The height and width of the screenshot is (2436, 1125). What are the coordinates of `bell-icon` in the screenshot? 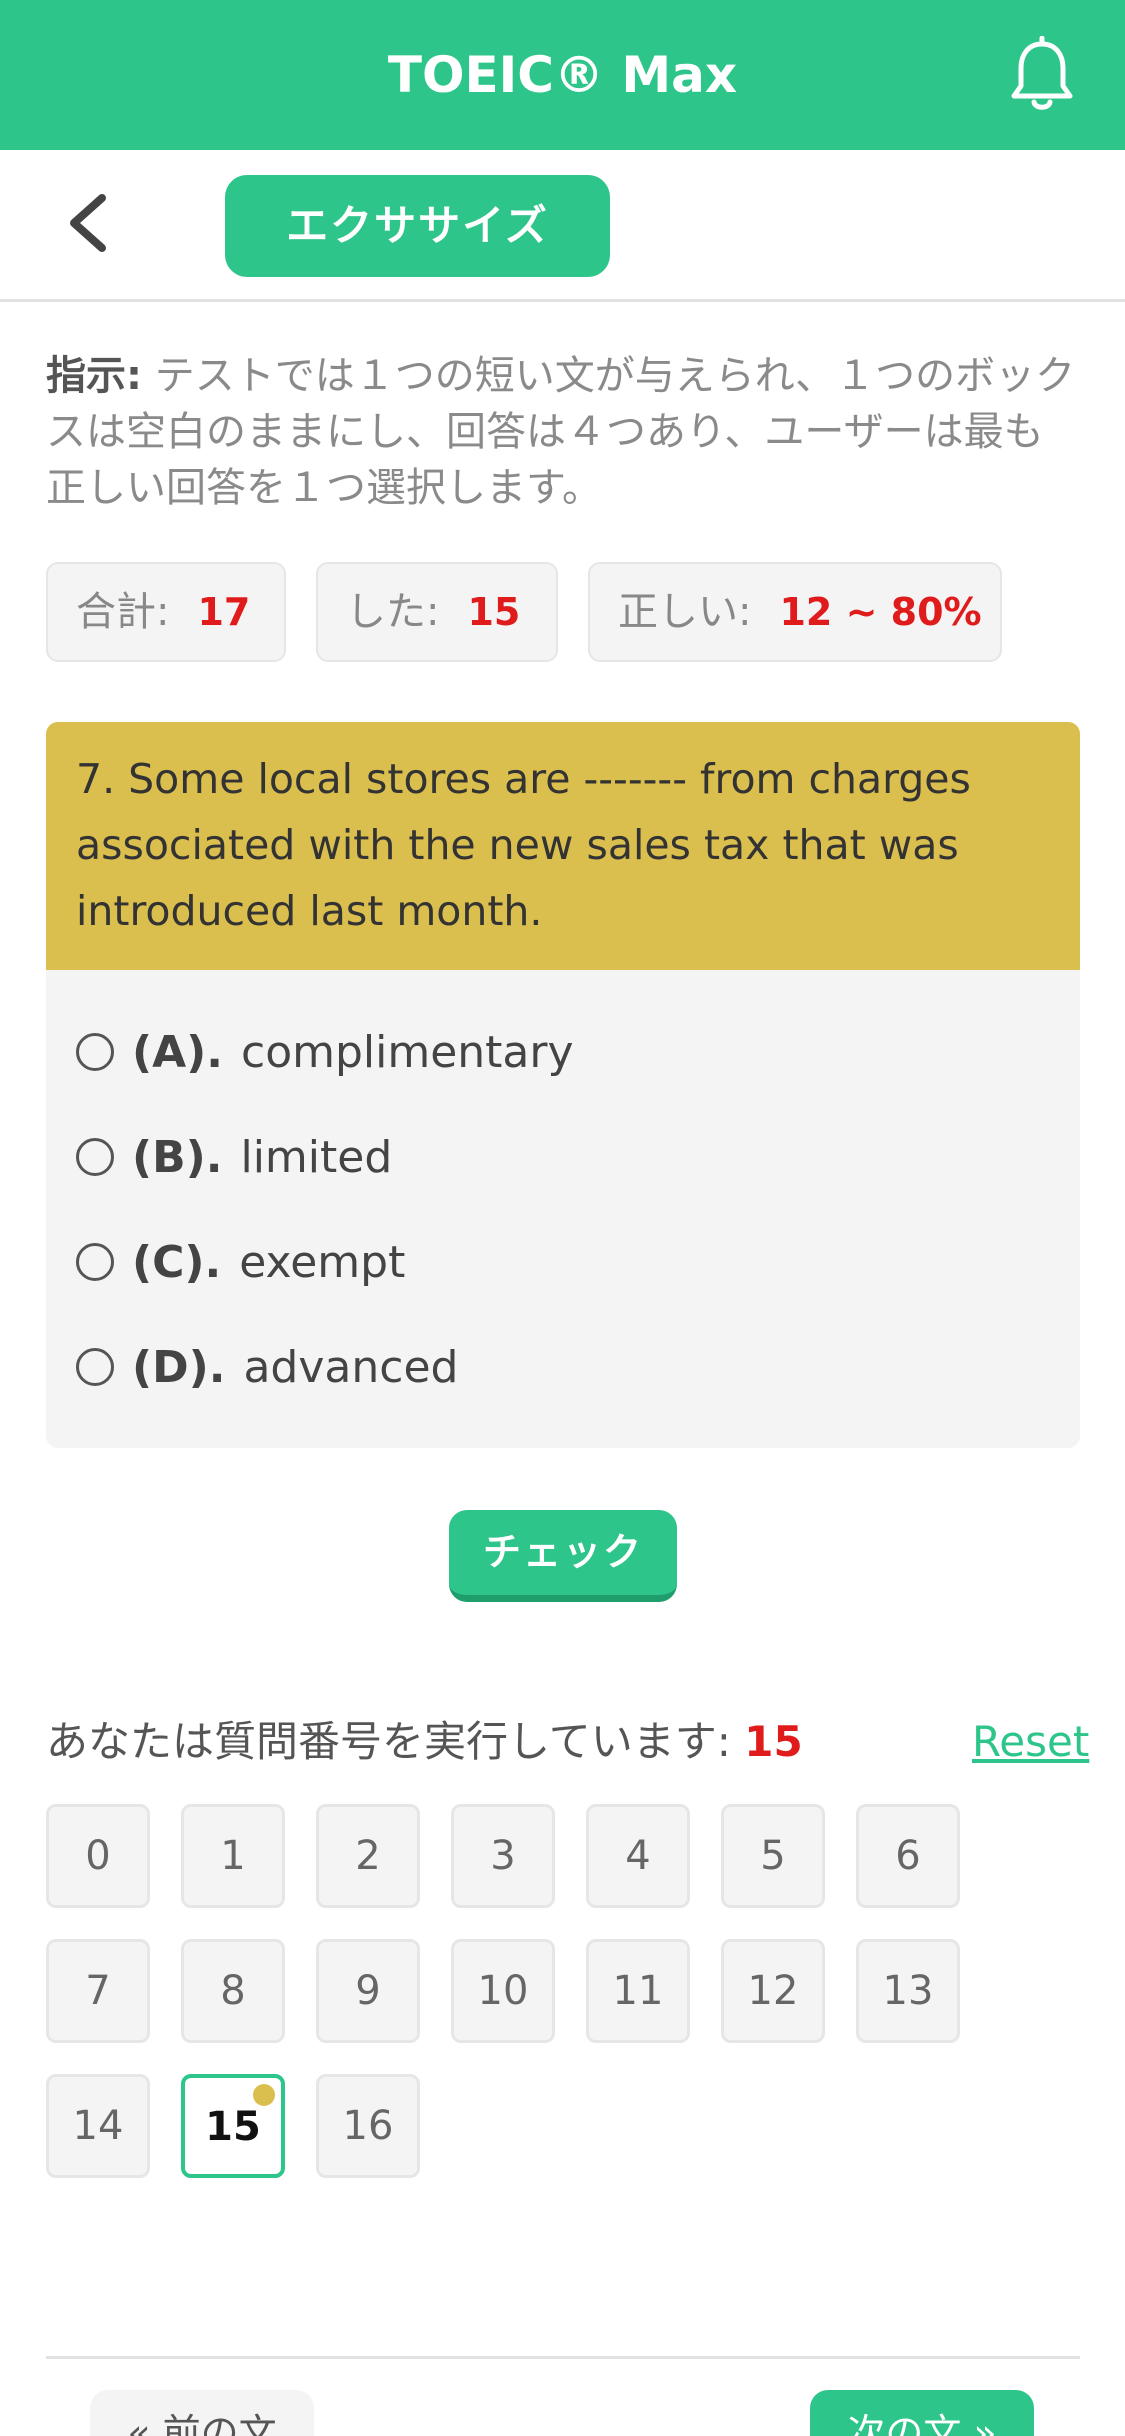 It's located at (1042, 76).